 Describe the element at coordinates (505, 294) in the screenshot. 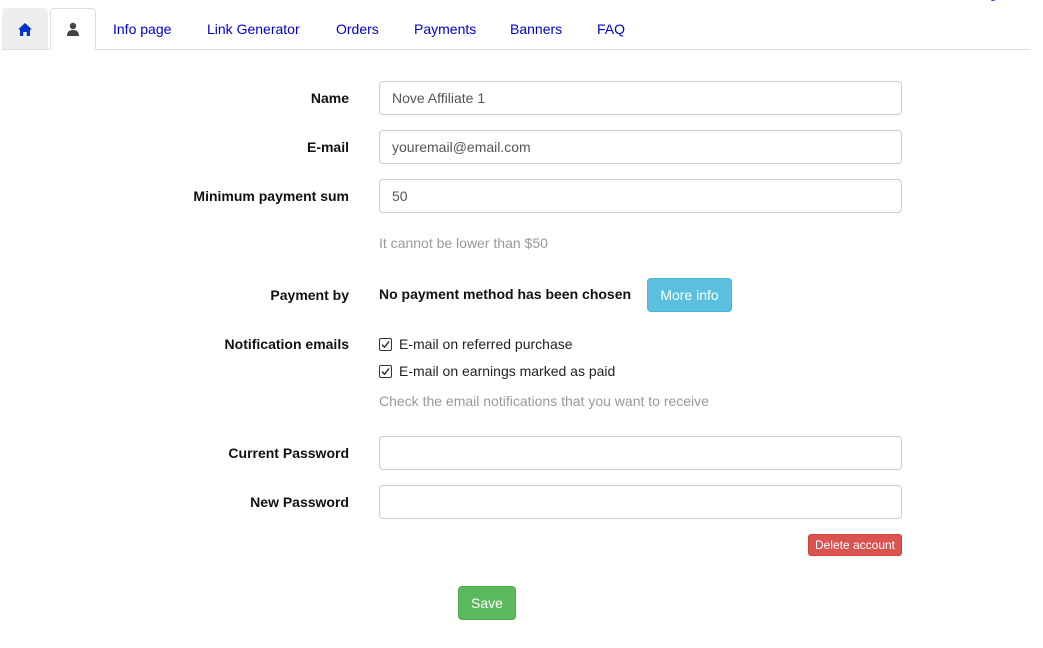

I see `payment-method-status: No payment method has been chosen` at that location.